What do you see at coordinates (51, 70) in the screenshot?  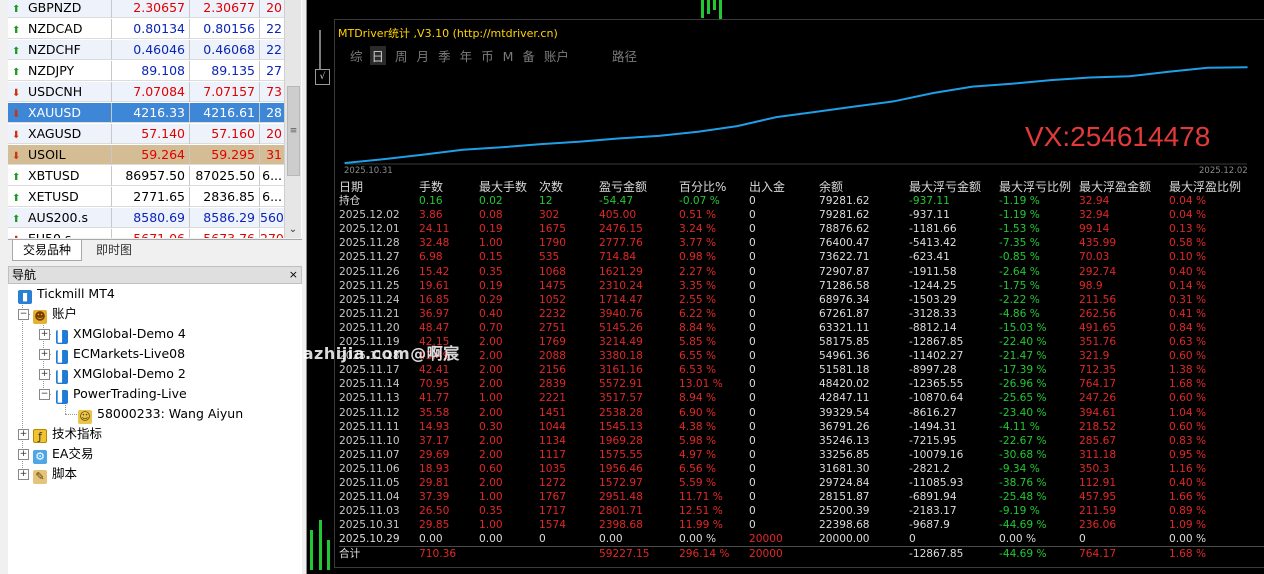 I see `symbol-name: NZDJPY` at bounding box center [51, 70].